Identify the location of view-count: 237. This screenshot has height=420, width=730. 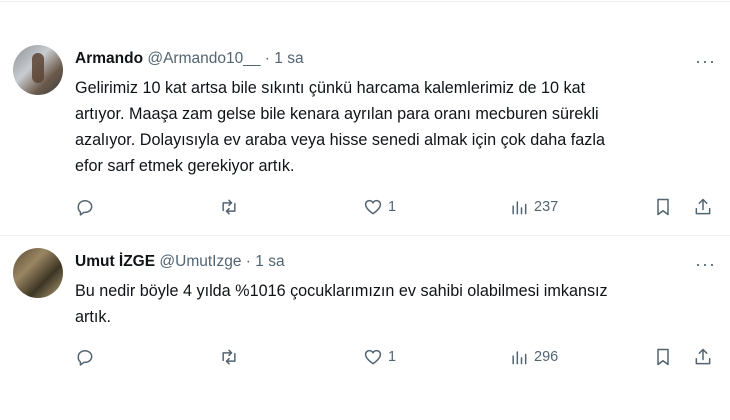
(546, 207).